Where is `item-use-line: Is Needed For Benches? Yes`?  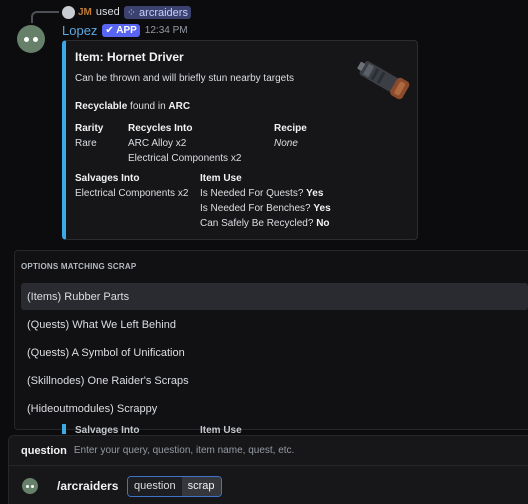
item-use-line: Is Needed For Benches? Yes is located at coordinates (265, 208).